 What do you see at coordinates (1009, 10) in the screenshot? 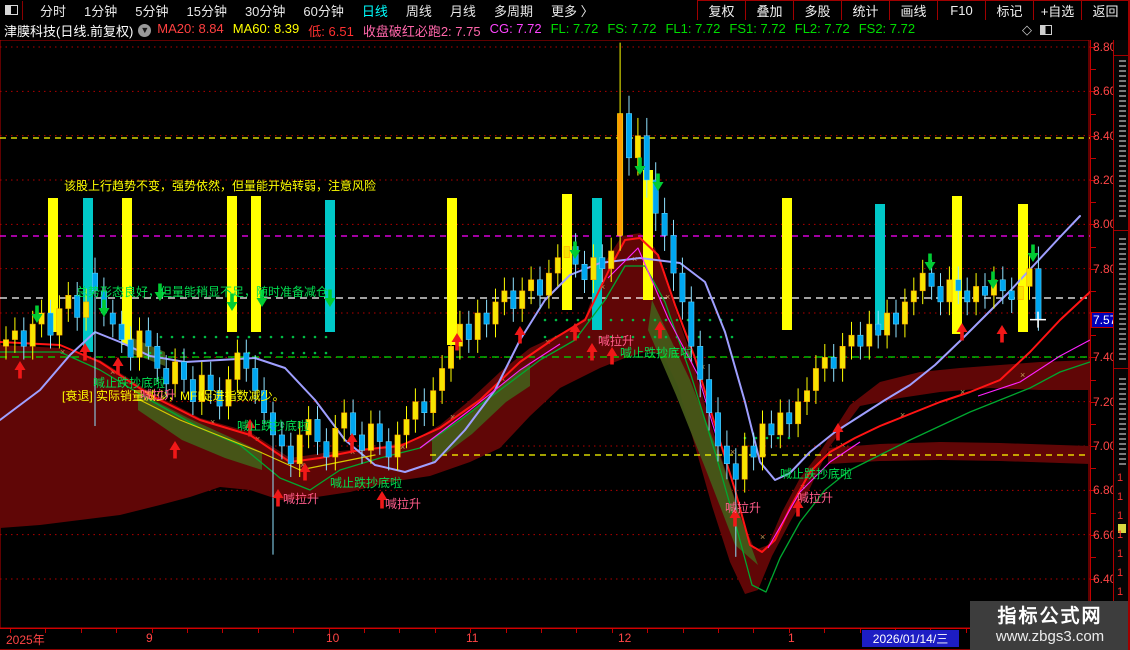
I see `toolbar-button: 标记` at bounding box center [1009, 10].